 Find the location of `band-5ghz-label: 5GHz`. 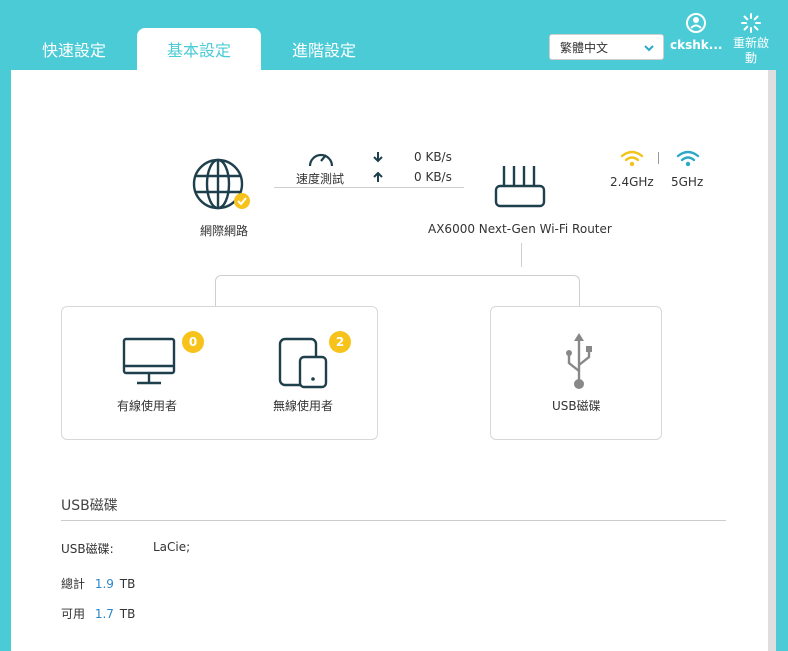

band-5ghz-label: 5GHz is located at coordinates (687, 182).